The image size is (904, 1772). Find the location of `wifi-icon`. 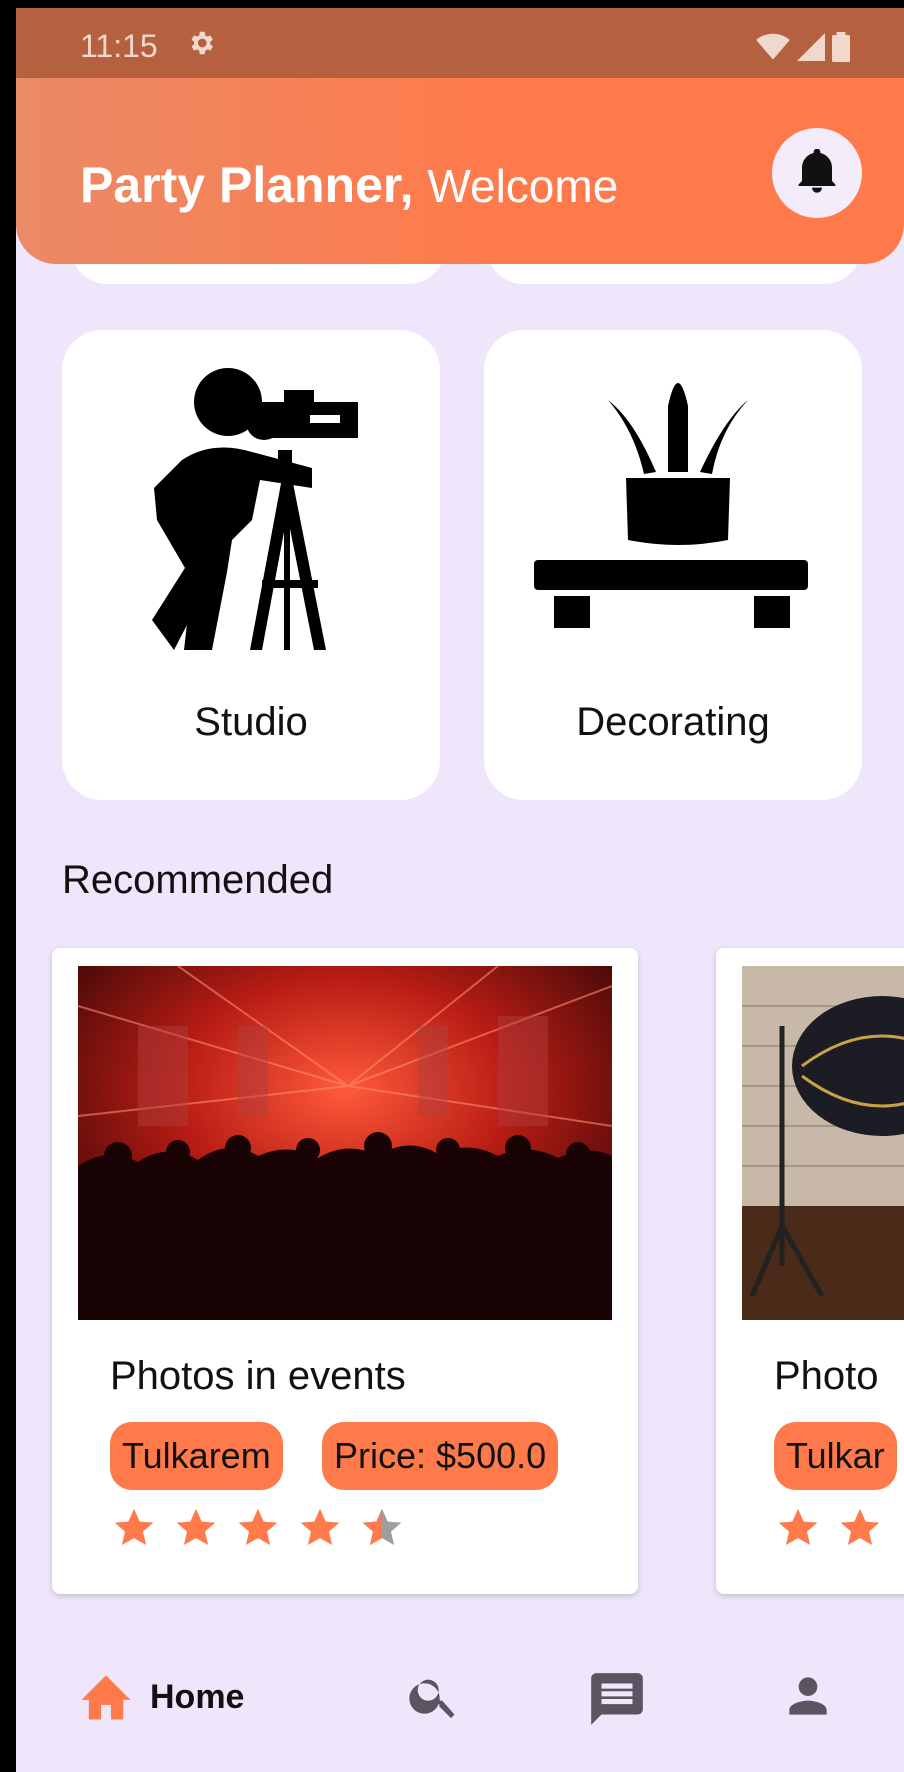

wifi-icon is located at coordinates (773, 49).